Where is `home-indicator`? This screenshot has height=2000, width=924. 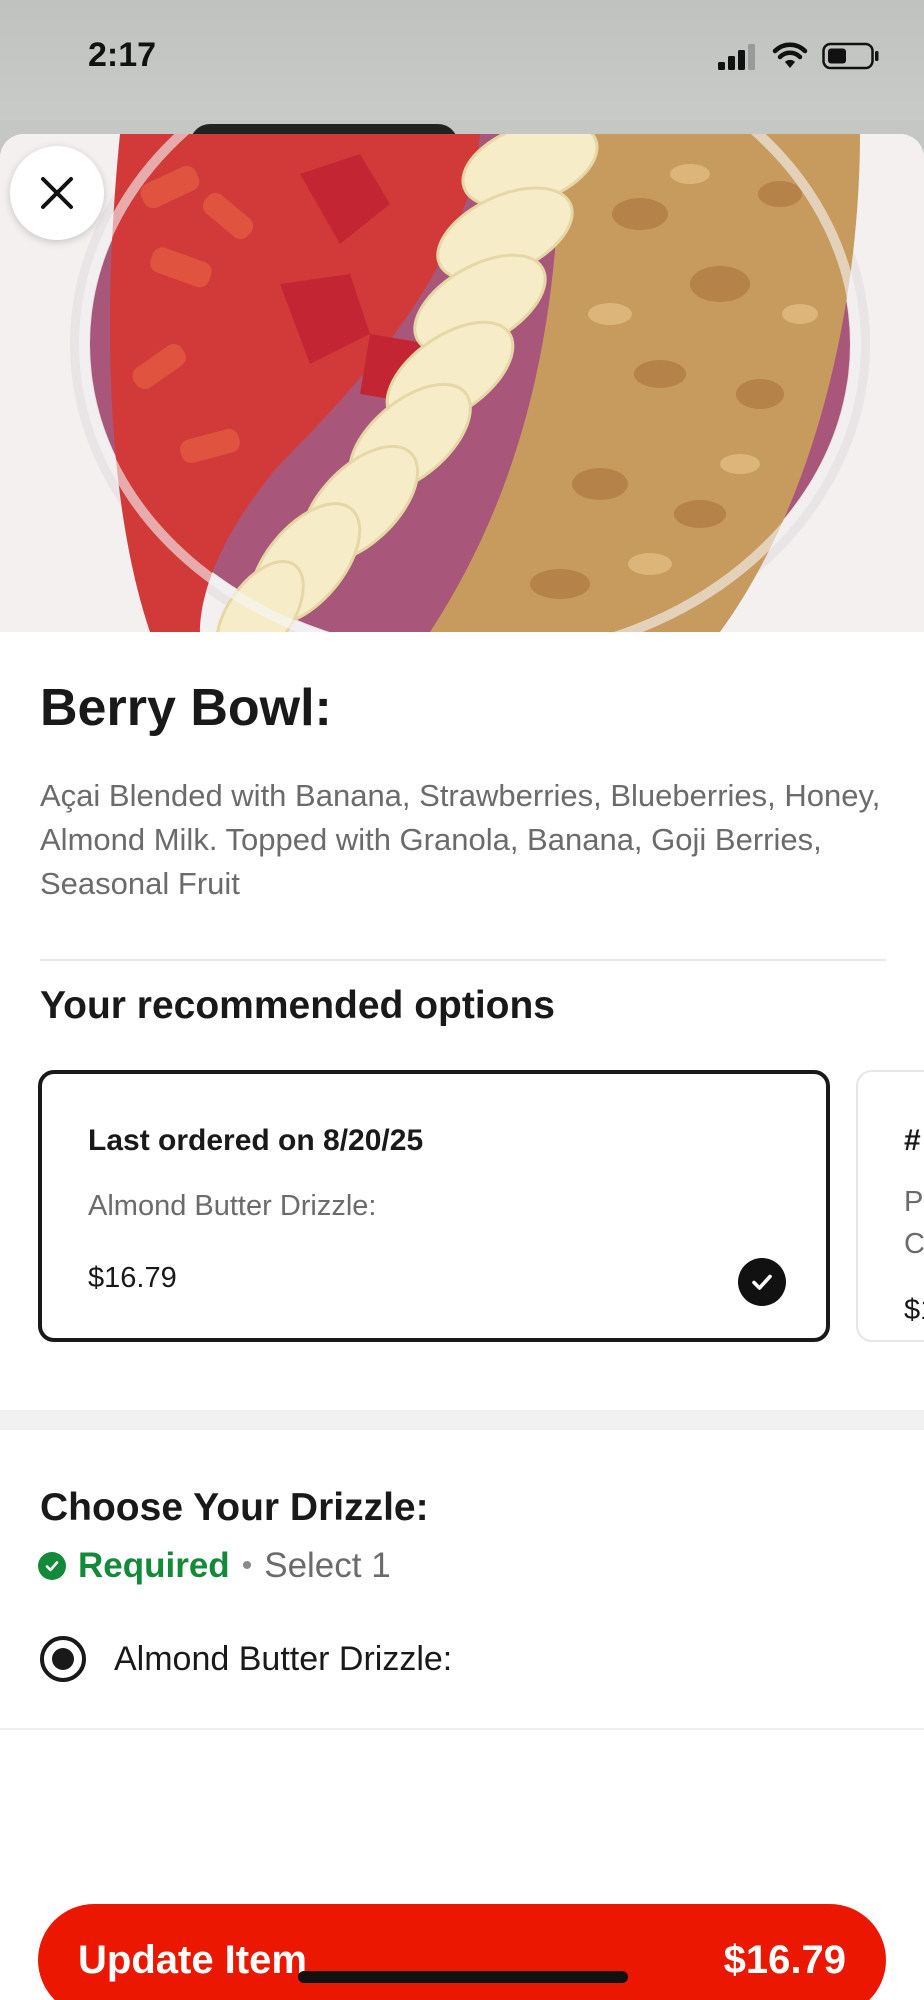 home-indicator is located at coordinates (463, 1977).